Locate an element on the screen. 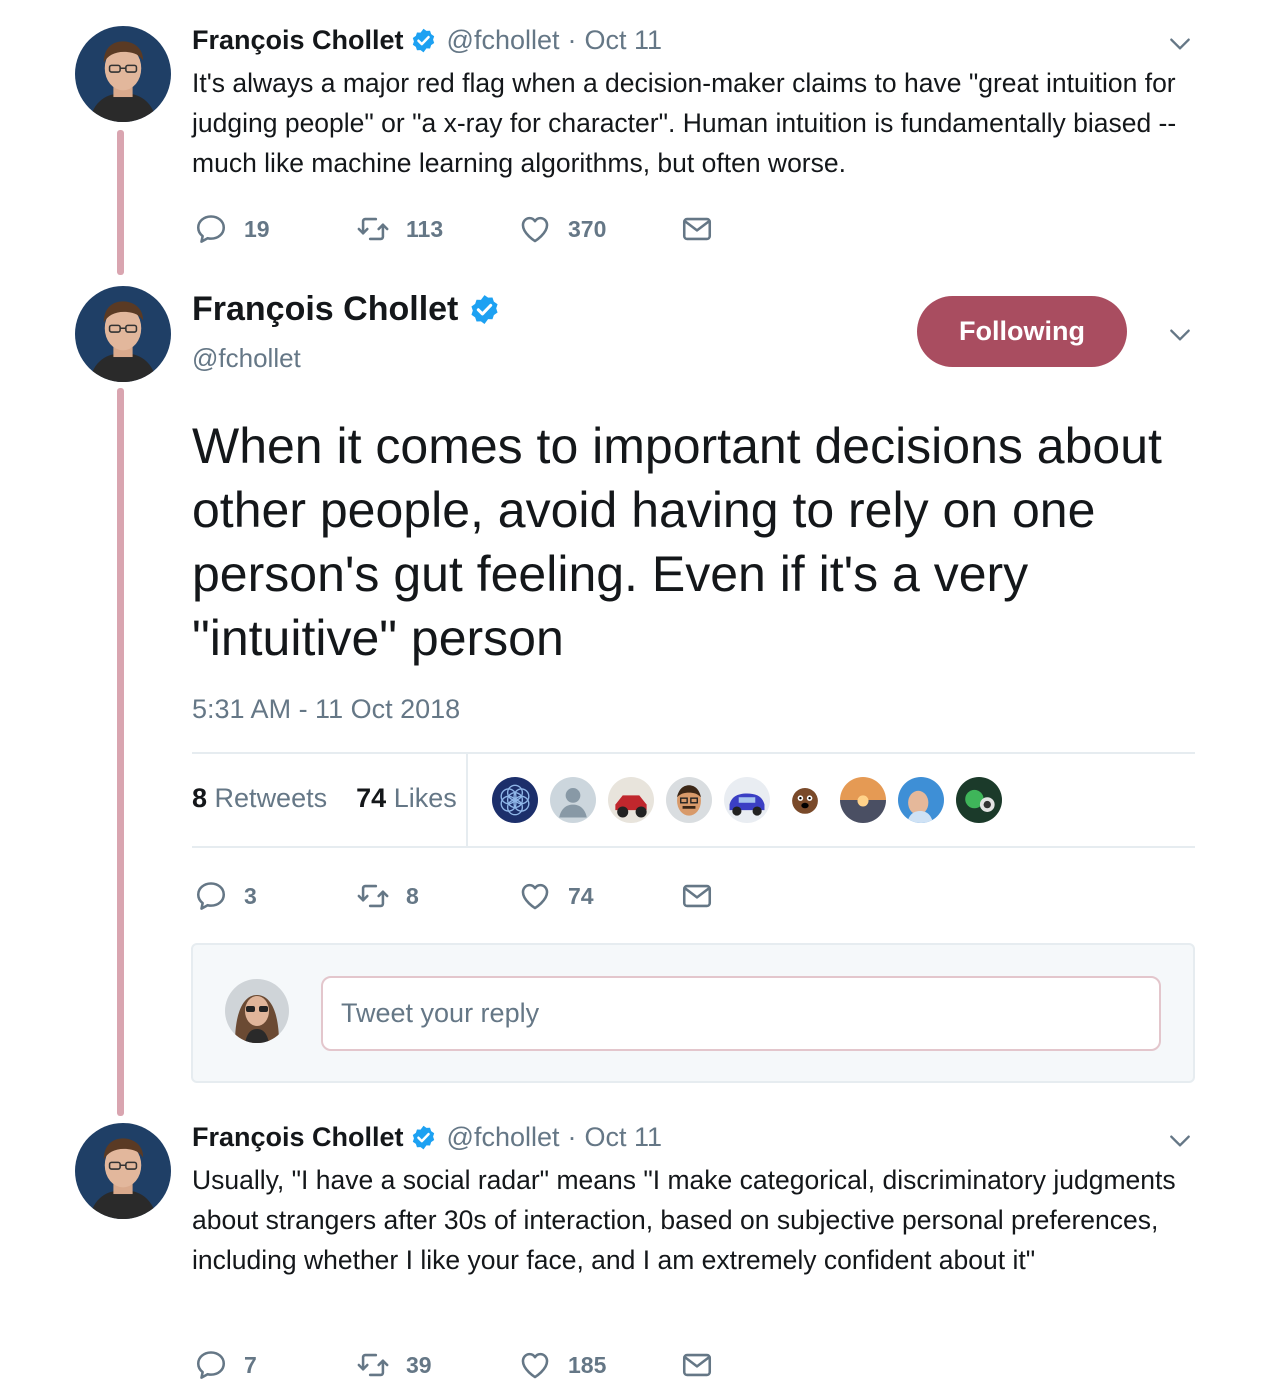 This screenshot has width=1272, height=1393. tweet3-actions: 7 39 185 is located at coordinates (454, 1365).